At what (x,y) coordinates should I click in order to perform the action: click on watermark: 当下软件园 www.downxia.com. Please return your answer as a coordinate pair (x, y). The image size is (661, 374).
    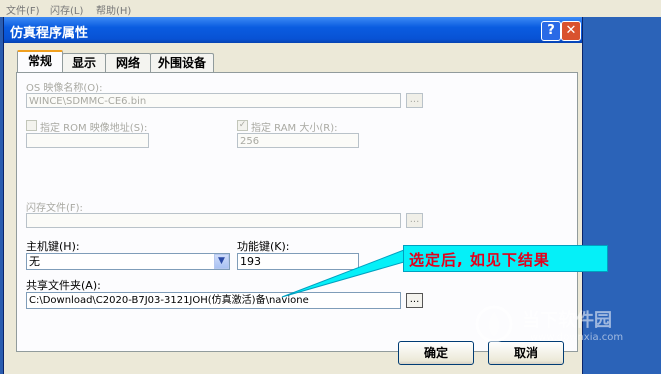
    Looking at the image, I should click on (560, 330).